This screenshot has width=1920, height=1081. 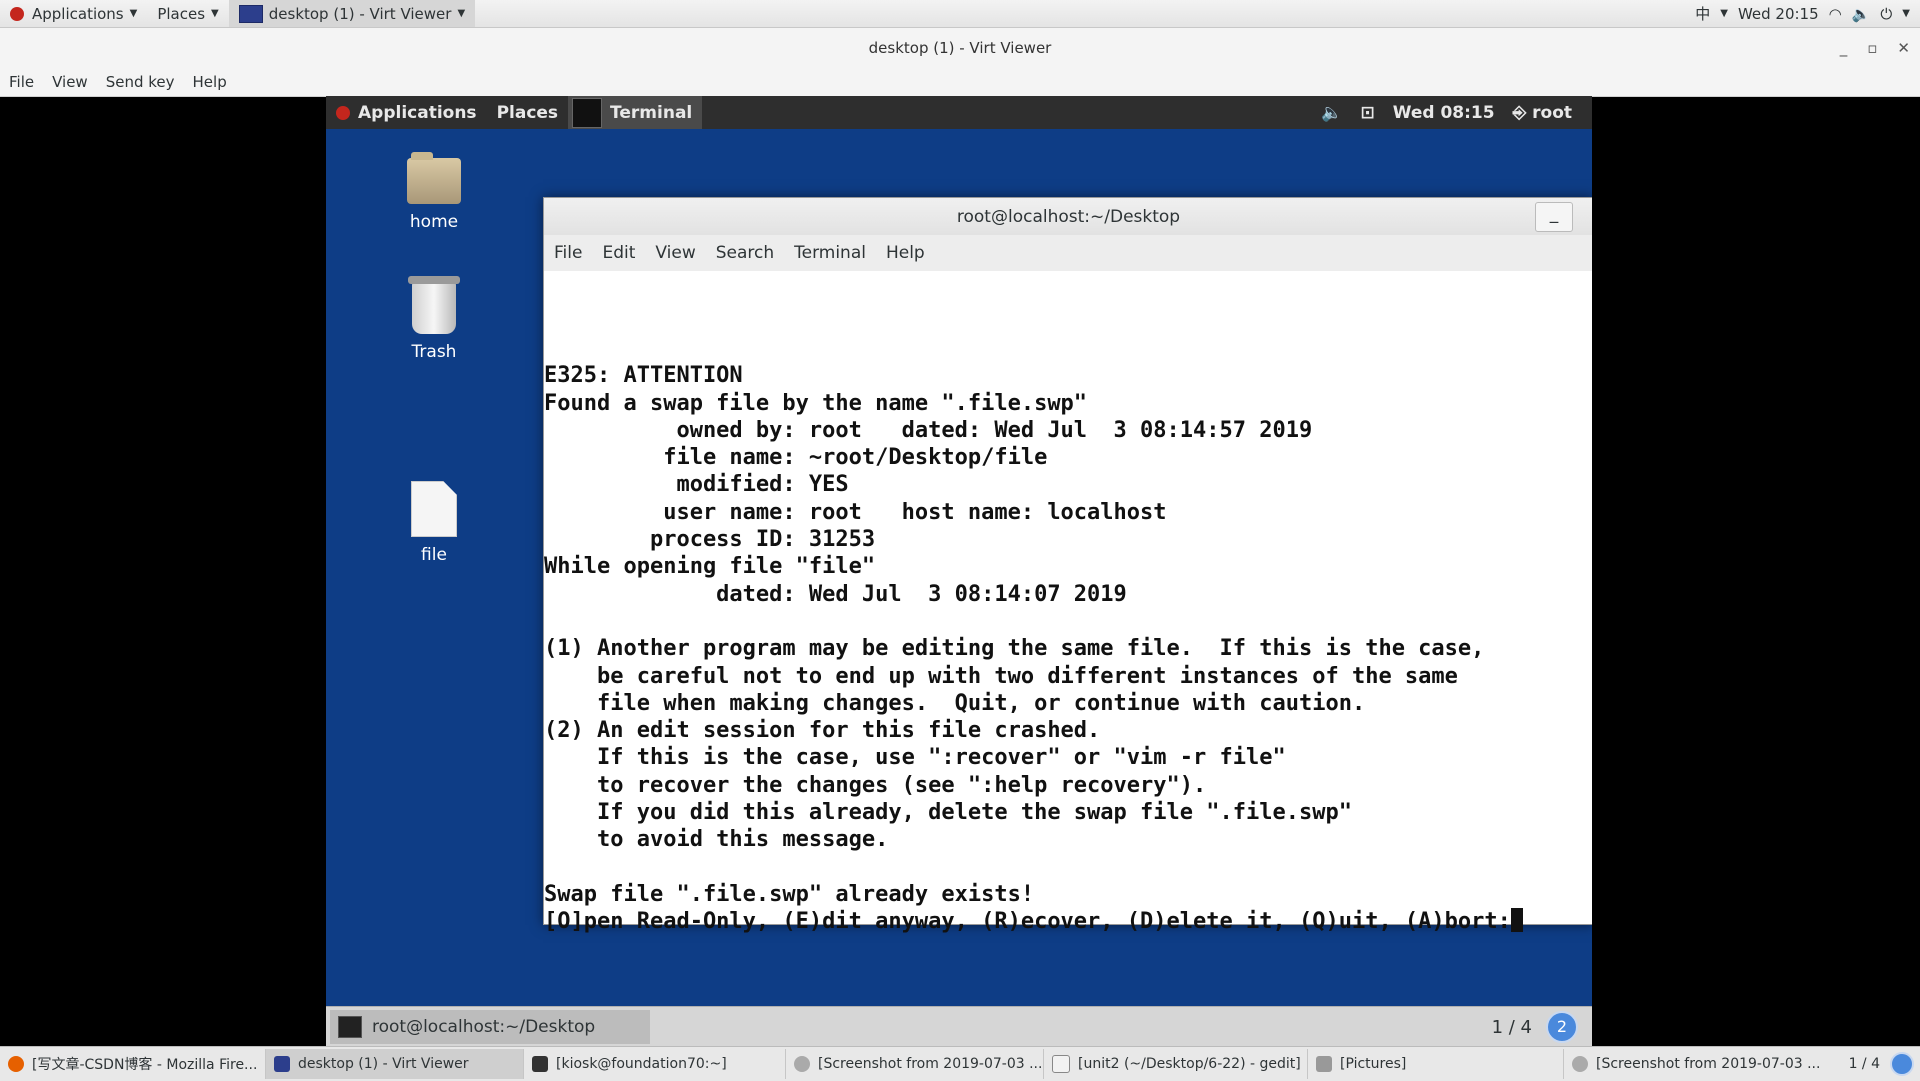 What do you see at coordinates (140, 82) in the screenshot?
I see `viewer-menu-send-key: Send key` at bounding box center [140, 82].